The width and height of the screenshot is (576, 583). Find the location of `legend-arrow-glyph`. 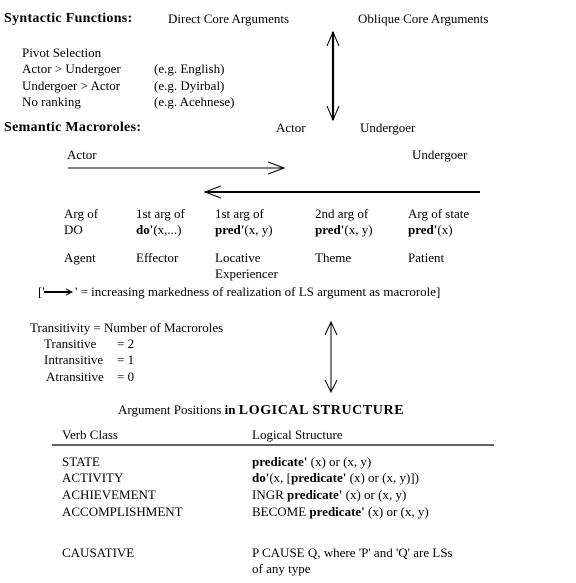

legend-arrow-glyph is located at coordinates (59, 292).